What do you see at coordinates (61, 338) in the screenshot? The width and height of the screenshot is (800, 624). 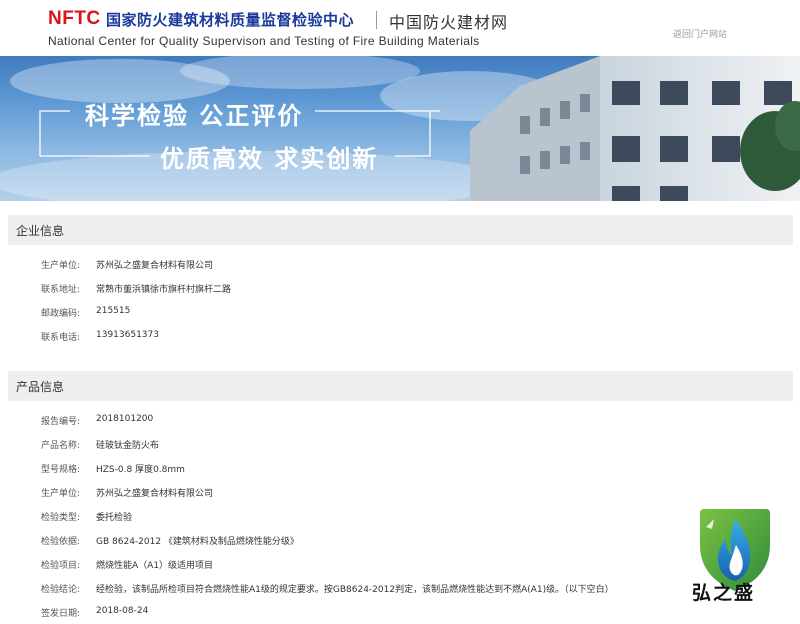 I see `field-label: 联系电话:` at bounding box center [61, 338].